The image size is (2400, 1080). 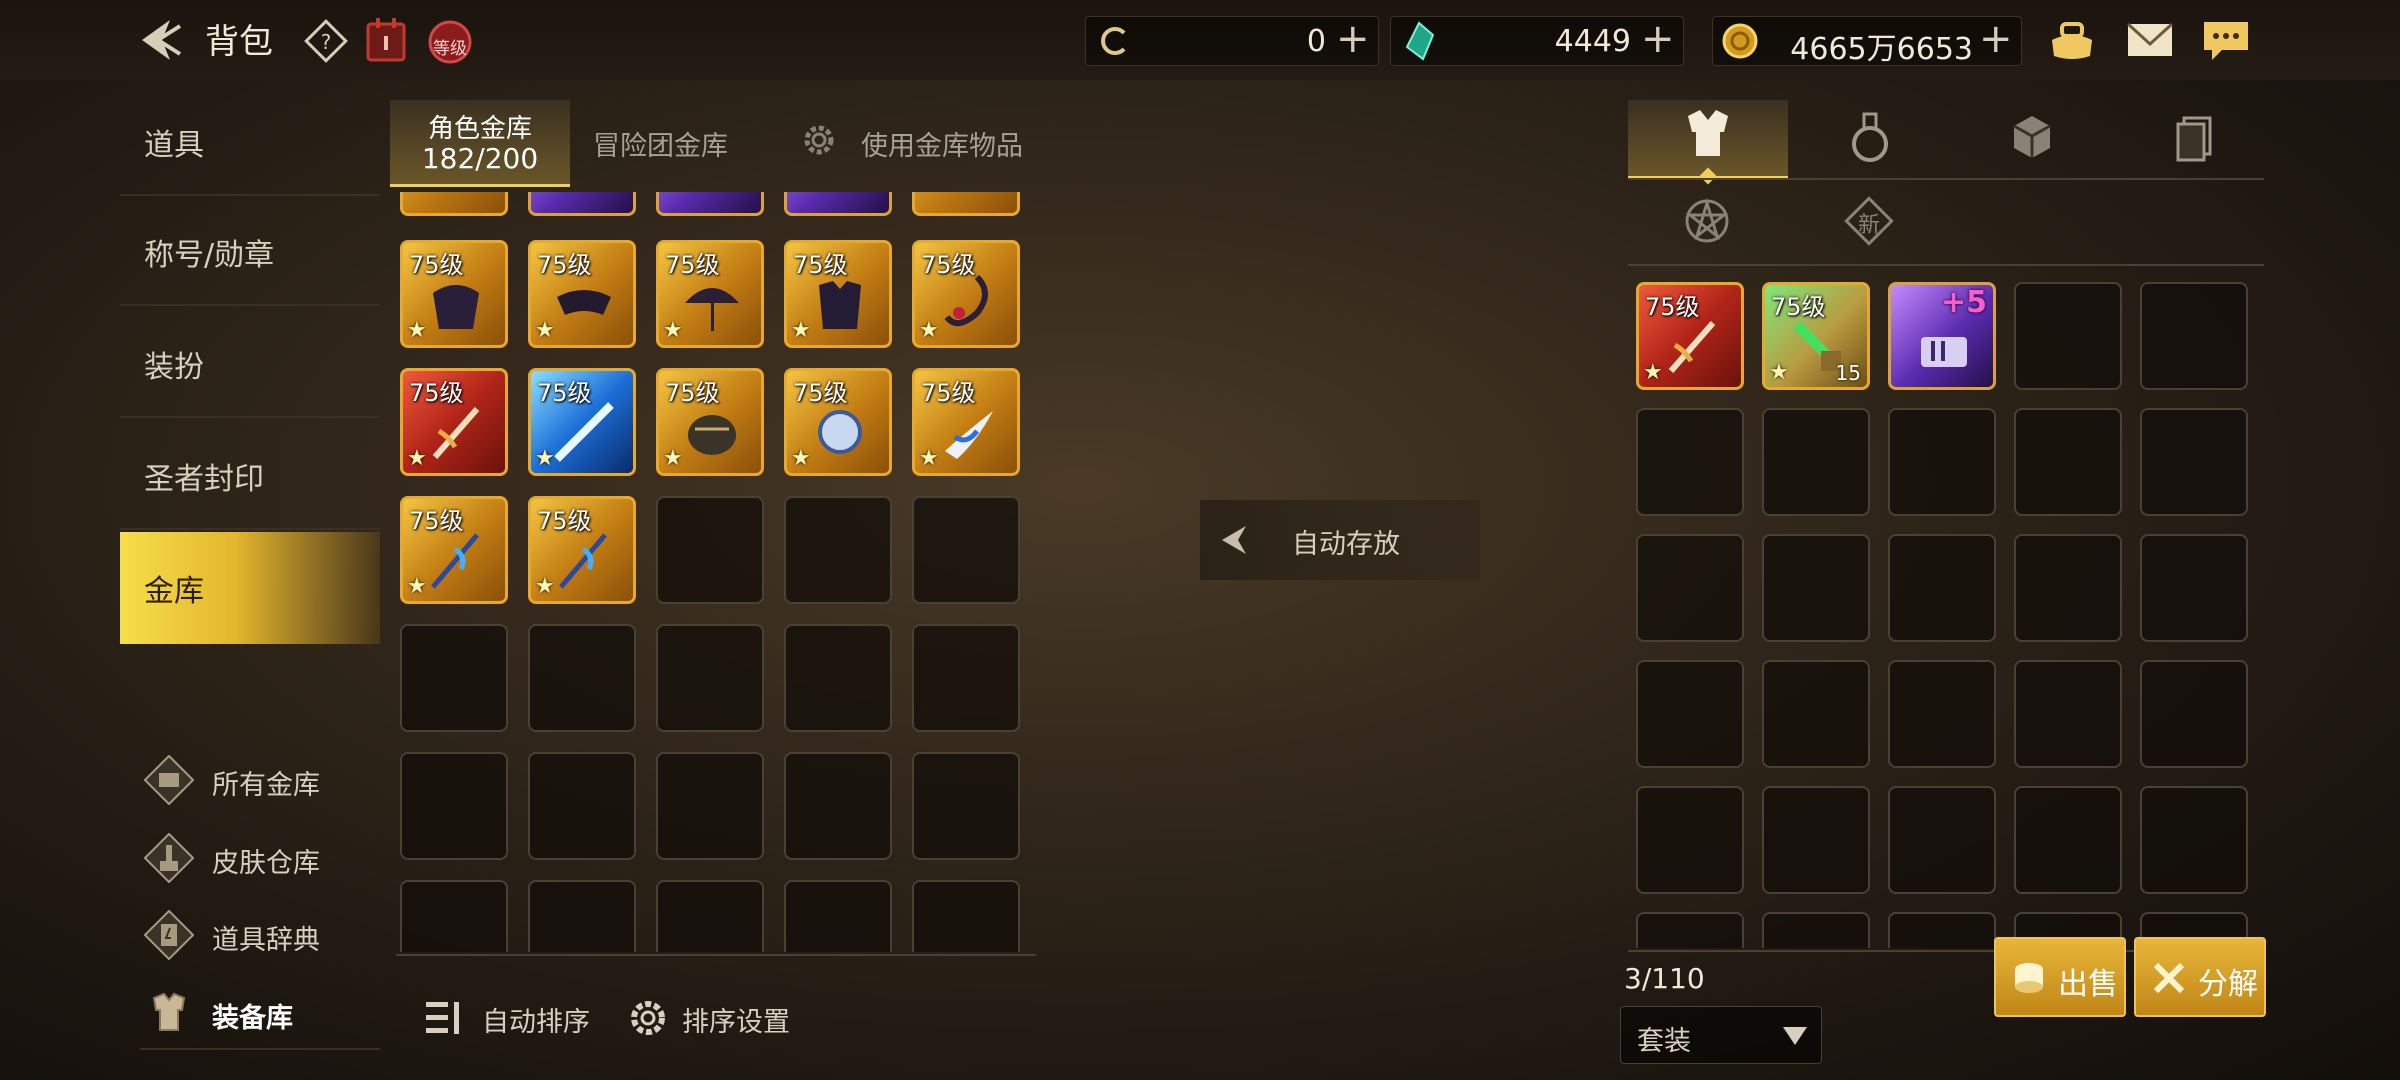 I want to click on sort-settings-button: 排序设置, so click(x=714, y=1018).